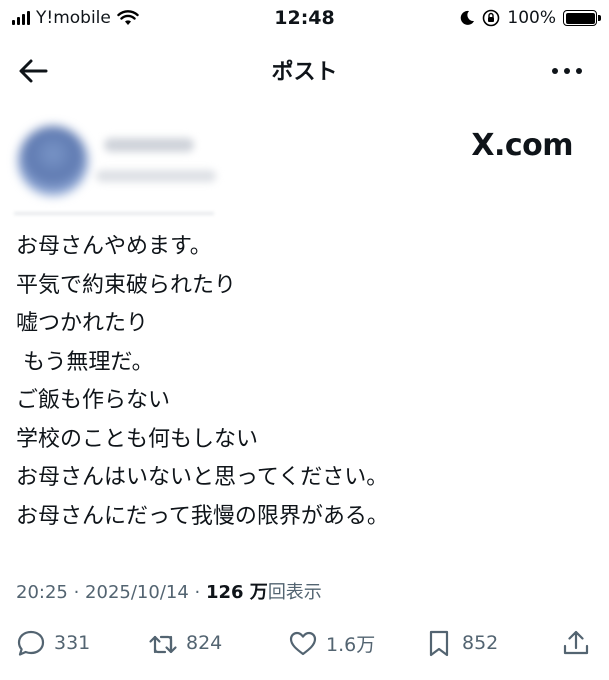  What do you see at coordinates (31, 643) in the screenshot?
I see `reply-icon` at bounding box center [31, 643].